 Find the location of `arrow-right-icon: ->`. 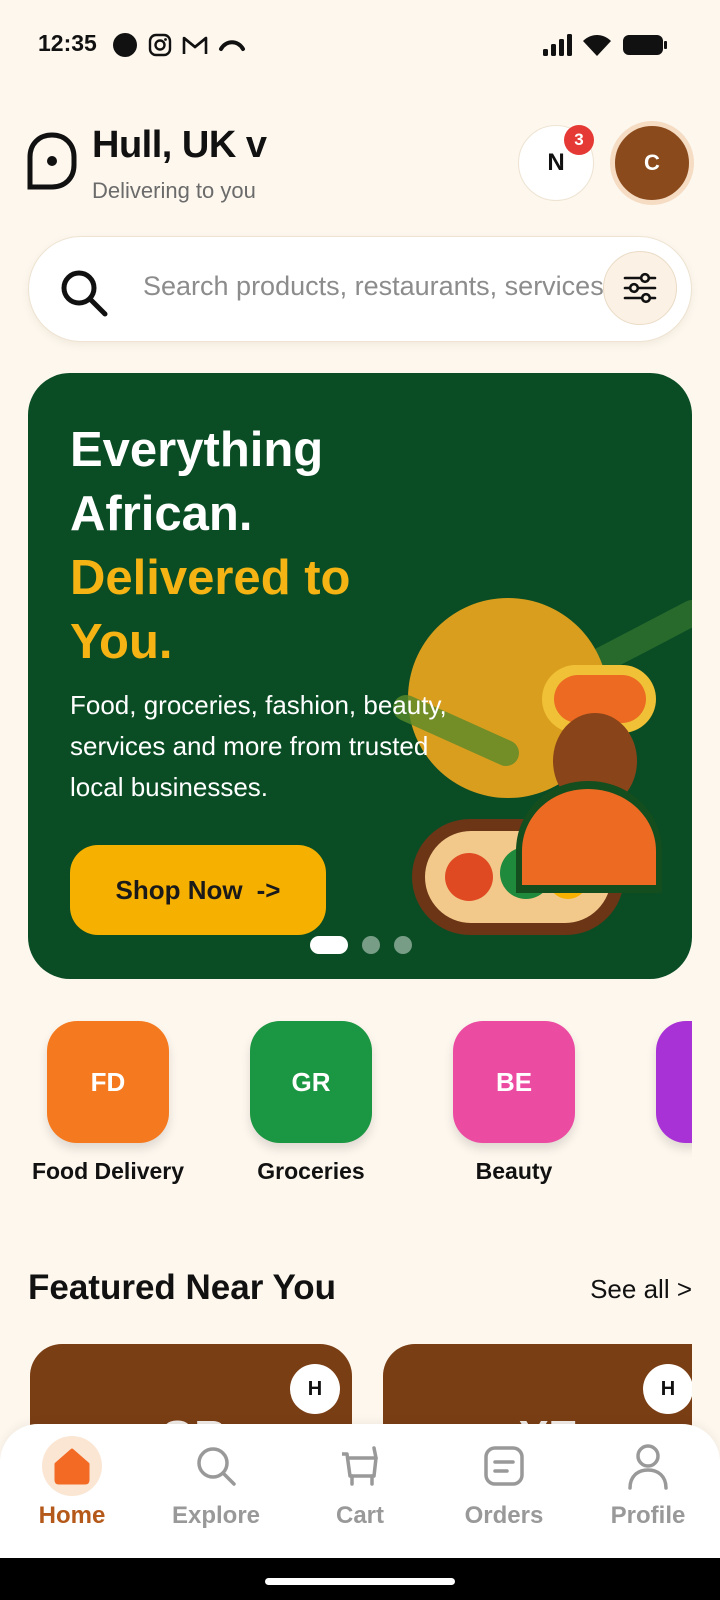

arrow-right-icon: -> is located at coordinates (268, 889).